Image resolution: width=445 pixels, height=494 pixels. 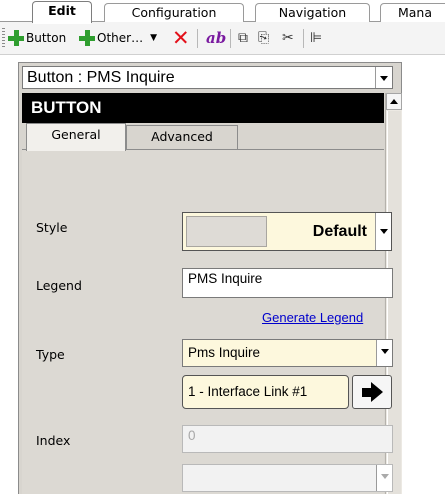 What do you see at coordinates (59, 285) in the screenshot?
I see `legend-label: Legend` at bounding box center [59, 285].